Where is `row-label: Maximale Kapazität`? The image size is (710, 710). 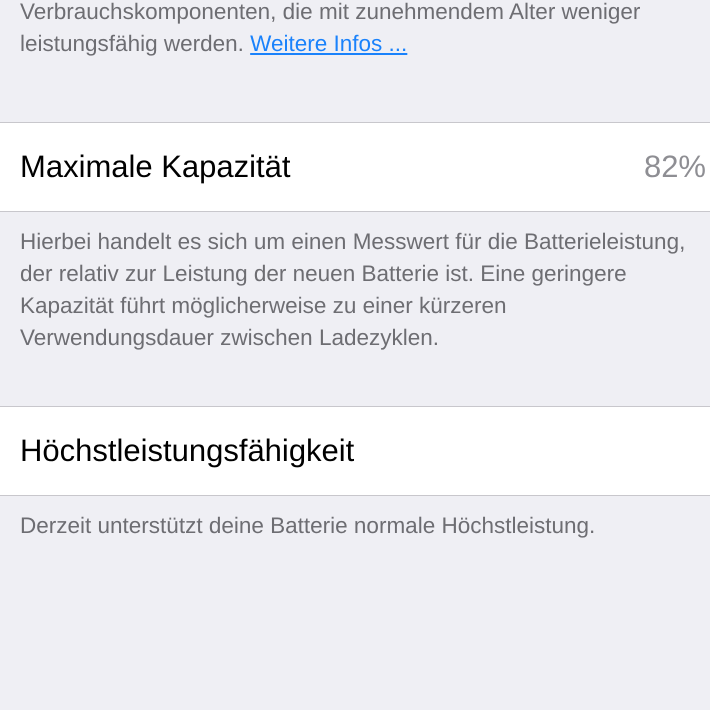
row-label: Maximale Kapazität is located at coordinates (155, 167).